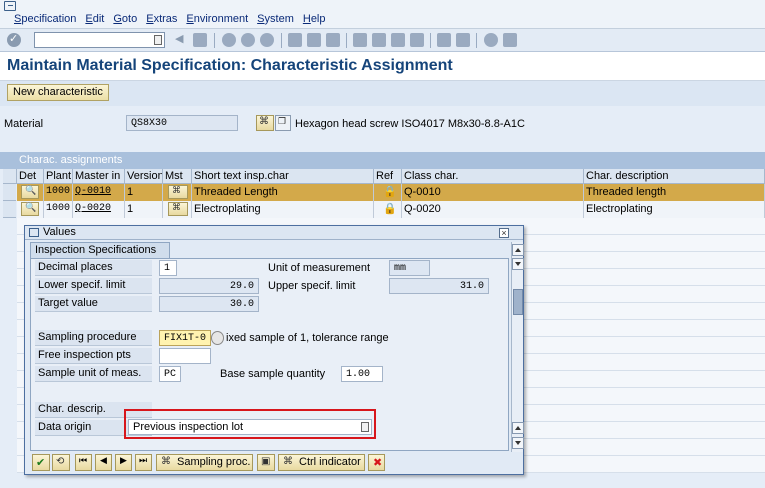 The image size is (765, 488). What do you see at coordinates (288, 461) in the screenshot?
I see `ctrl-indicator-icon: ⌘` at bounding box center [288, 461].